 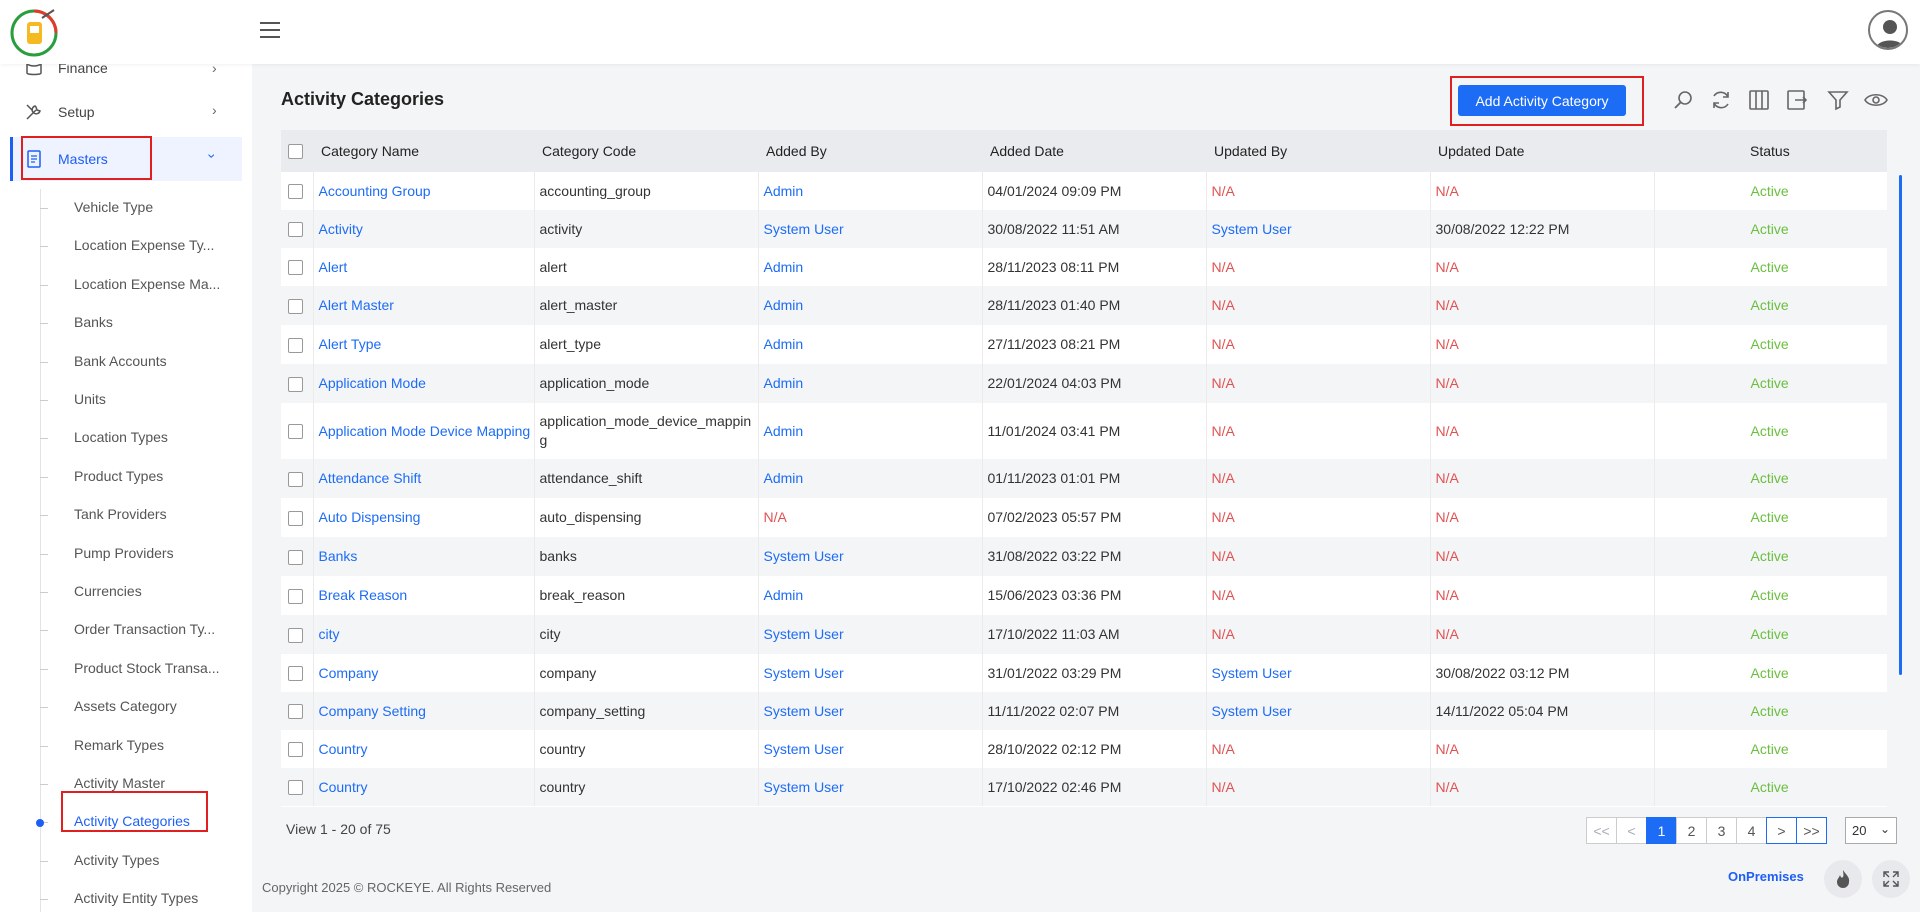 What do you see at coordinates (1094, 151) in the screenshot?
I see `column-header: Added Date` at bounding box center [1094, 151].